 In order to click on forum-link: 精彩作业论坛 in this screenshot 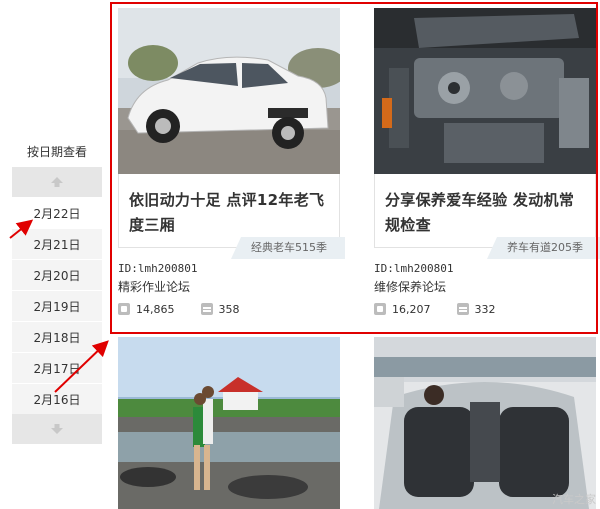, I will do `click(229, 287)`.